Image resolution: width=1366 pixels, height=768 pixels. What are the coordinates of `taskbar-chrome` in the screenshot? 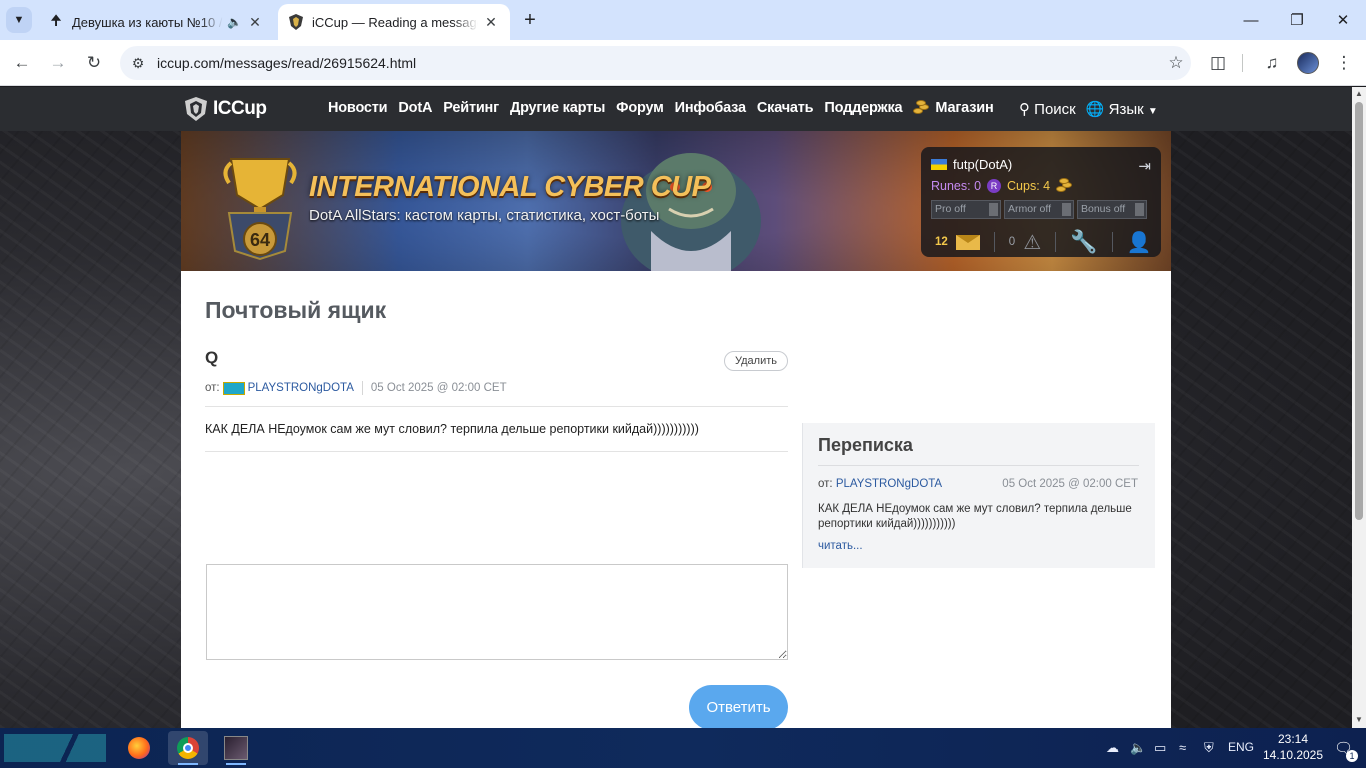 It's located at (188, 748).